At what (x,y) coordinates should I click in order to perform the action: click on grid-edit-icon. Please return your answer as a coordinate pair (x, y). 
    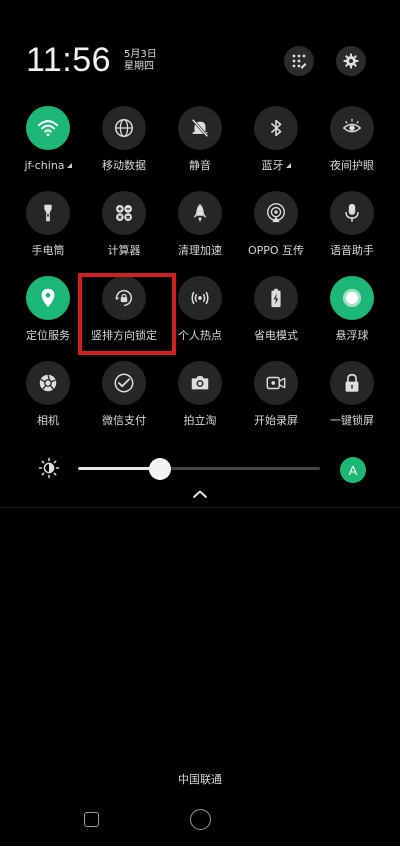
    Looking at the image, I should click on (299, 61).